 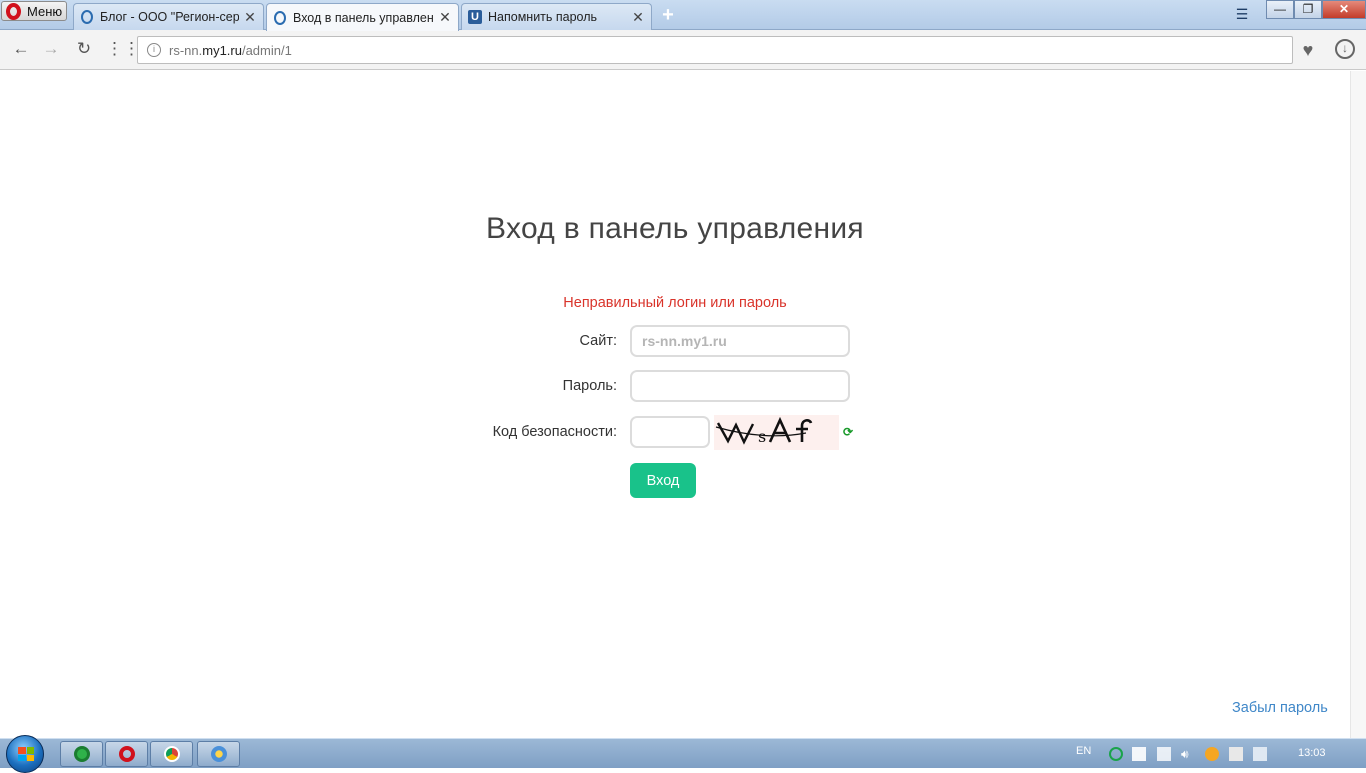 What do you see at coordinates (45, 11) in the screenshot?
I see `menu-label: Меню` at bounding box center [45, 11].